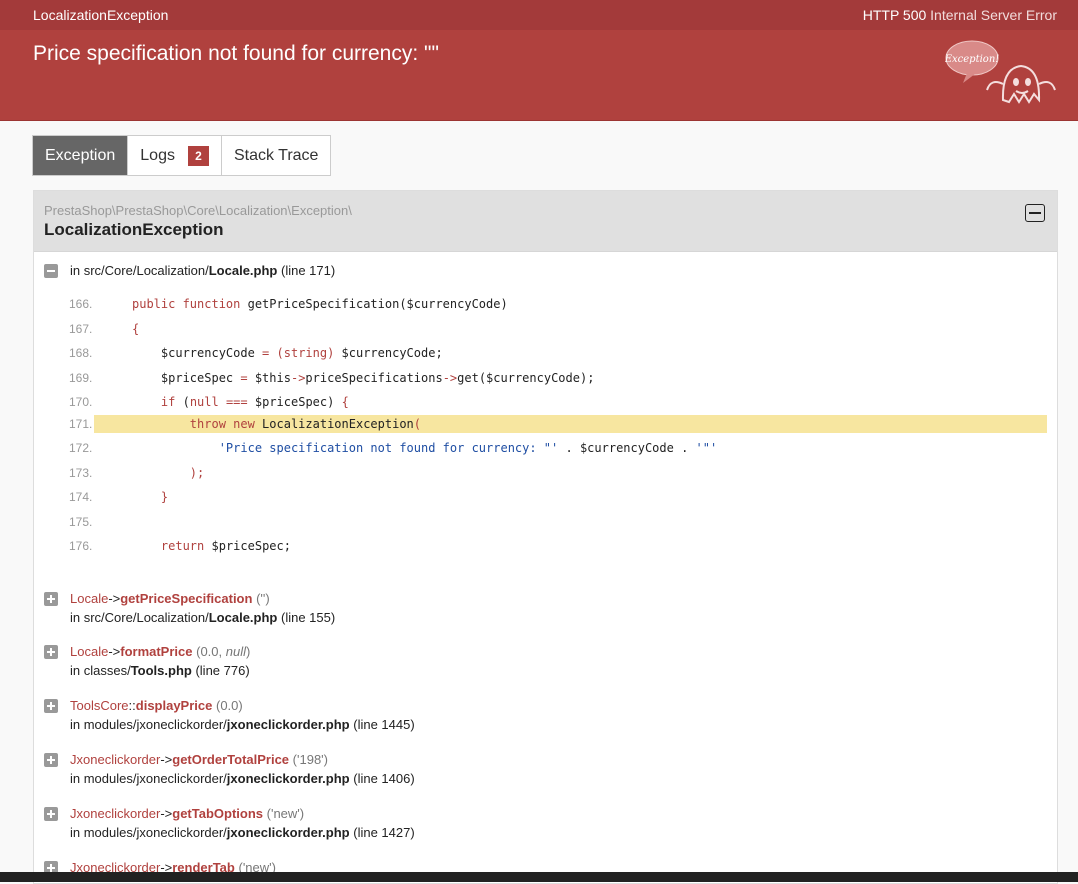  I want to click on exception-class-name: LocalizationException, so click(134, 229).